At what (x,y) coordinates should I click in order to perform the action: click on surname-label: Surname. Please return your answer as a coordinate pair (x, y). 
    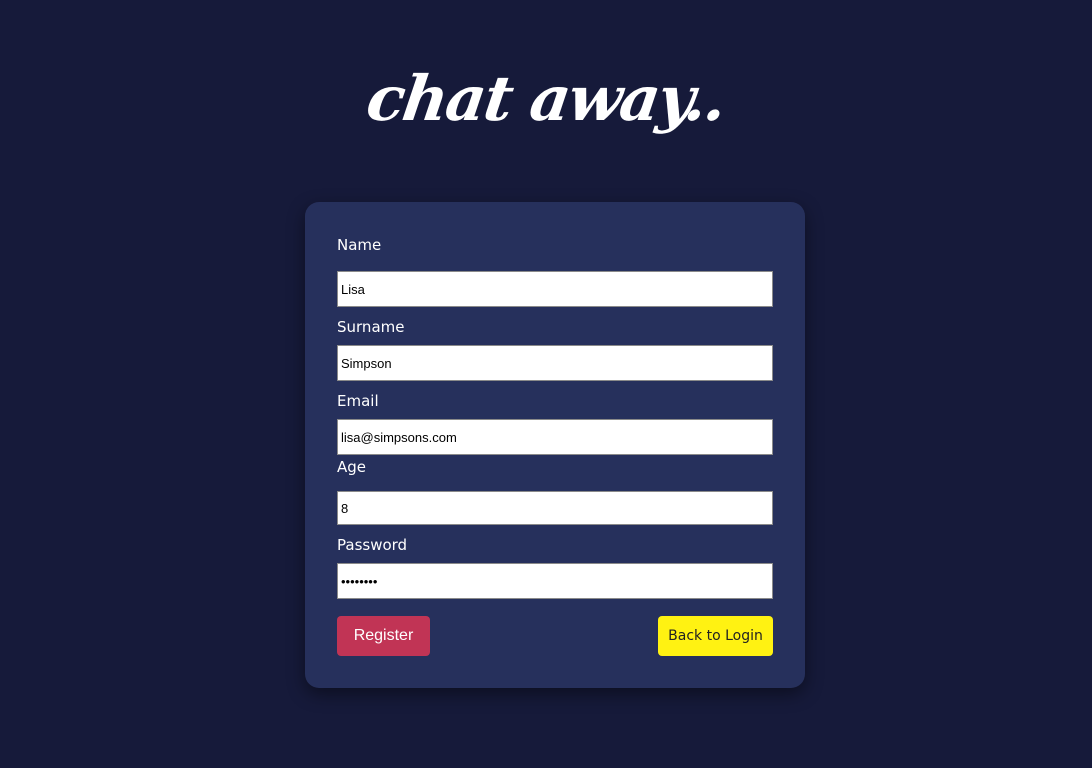
    Looking at the image, I should click on (371, 327).